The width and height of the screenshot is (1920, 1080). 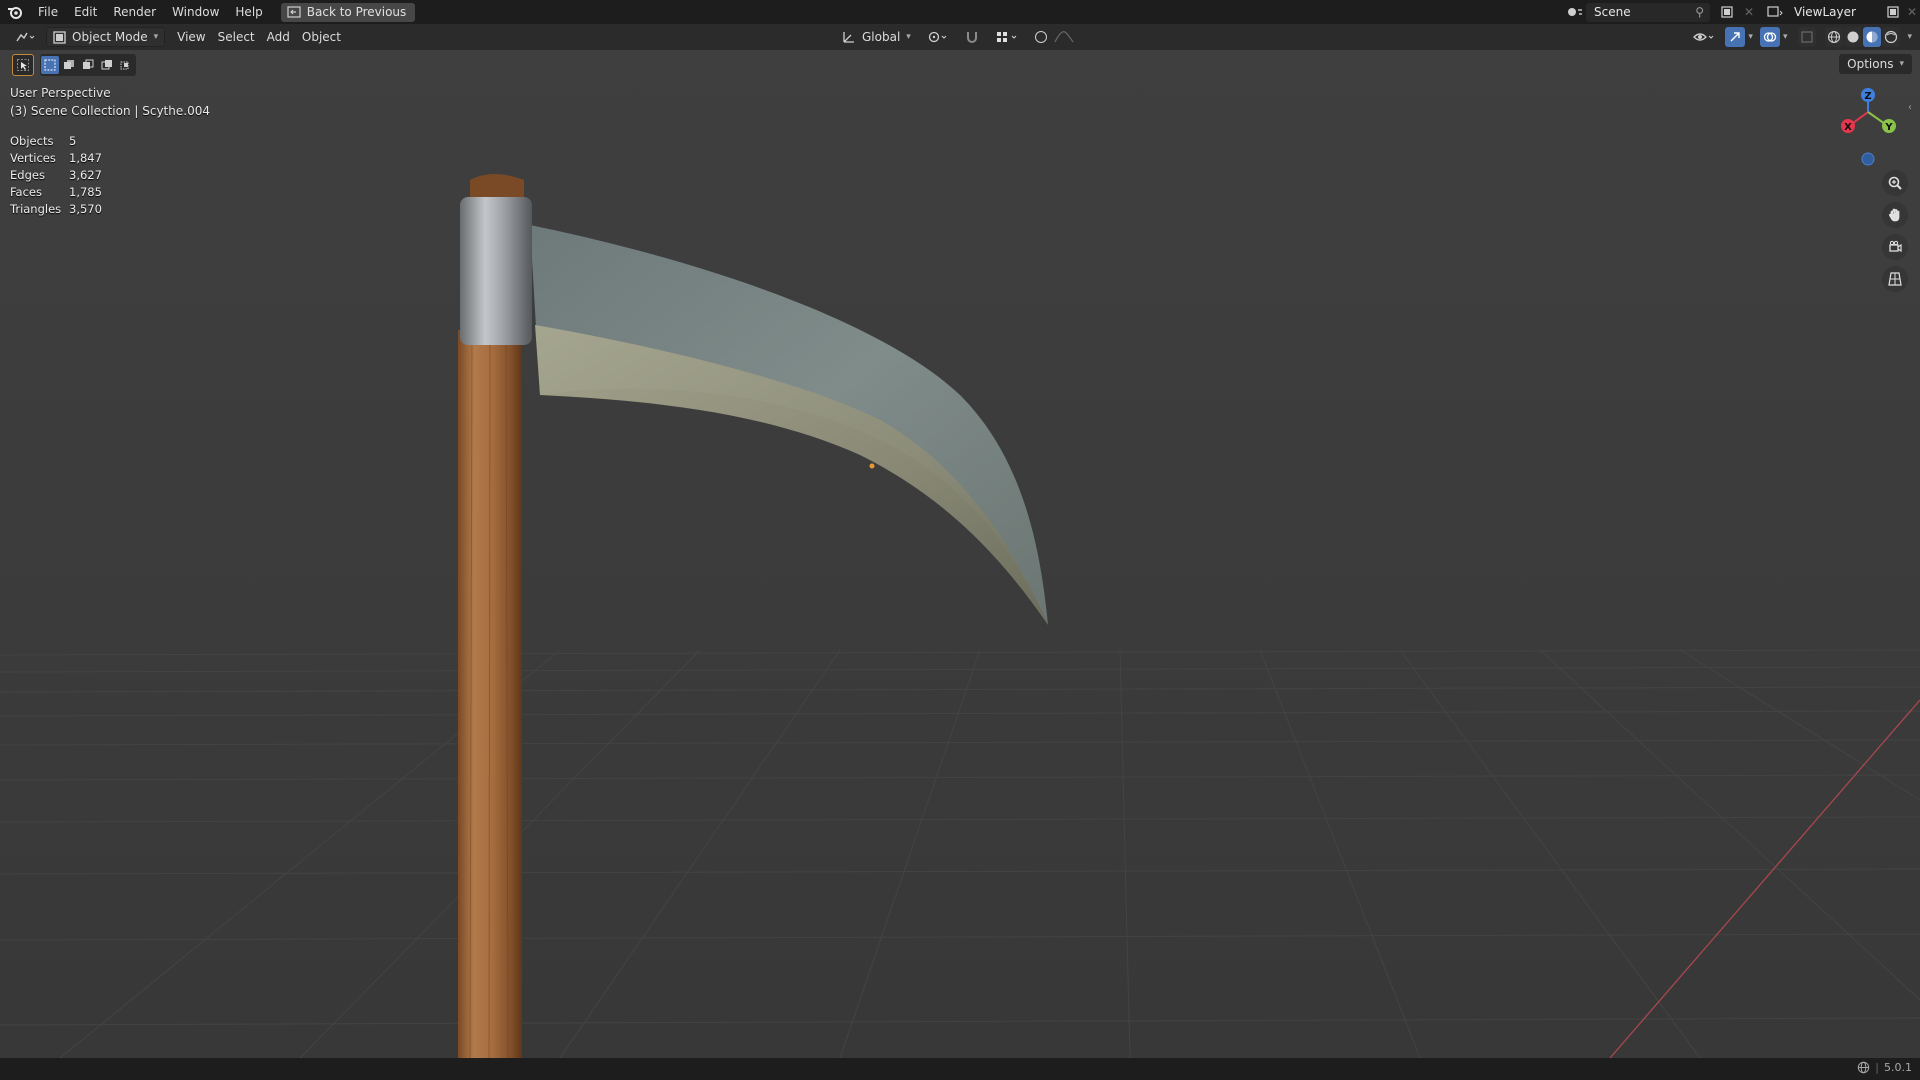 I want to click on select-new-icon, so click(x=50, y=65).